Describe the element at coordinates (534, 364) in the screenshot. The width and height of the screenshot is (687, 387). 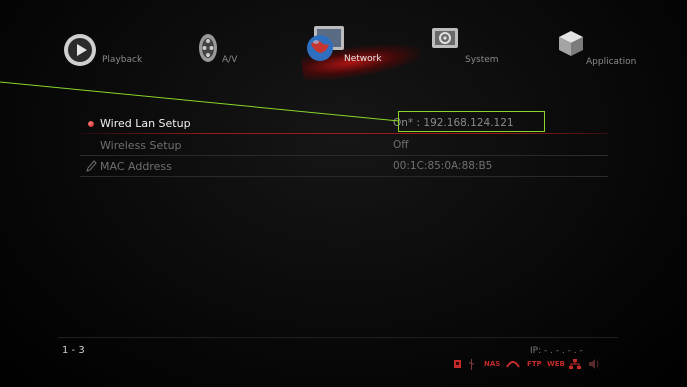
I see `status-ftp: FTP` at that location.